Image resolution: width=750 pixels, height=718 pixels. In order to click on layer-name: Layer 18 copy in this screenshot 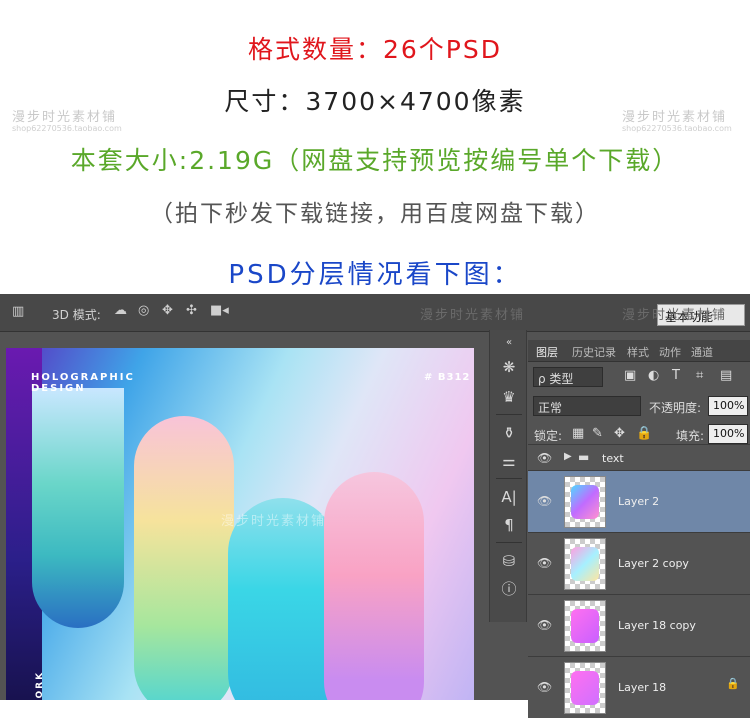, I will do `click(657, 625)`.